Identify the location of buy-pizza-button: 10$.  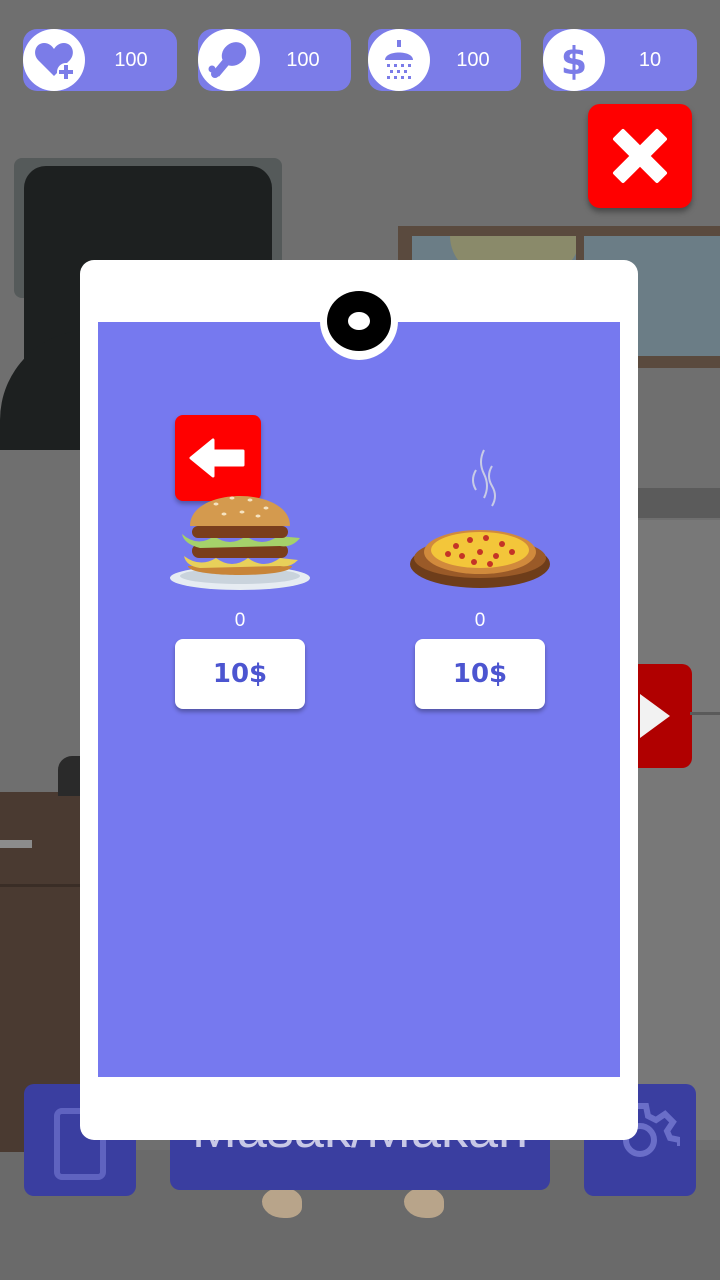
(480, 674).